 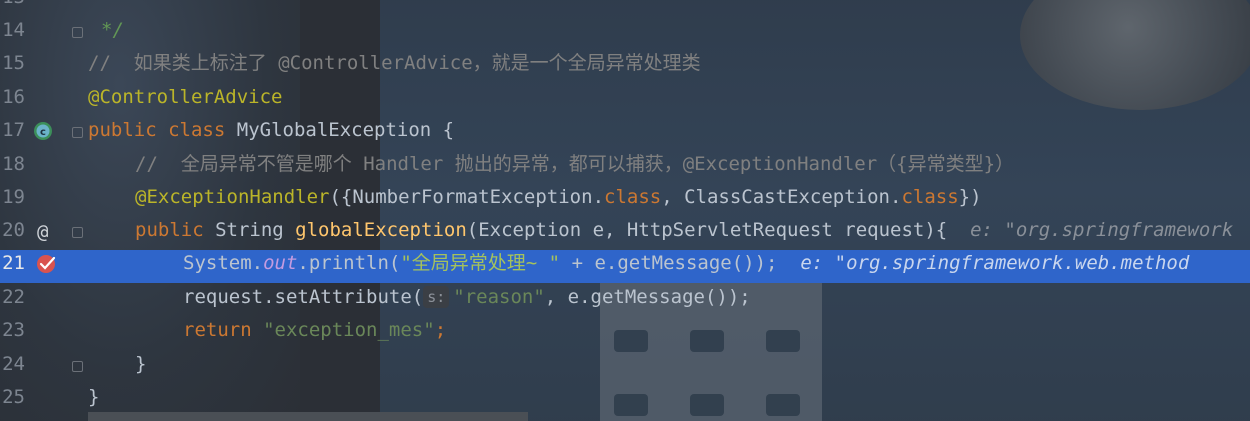 I want to click on debug-value-hint: e: "org.springframework, so click(x=1102, y=230).